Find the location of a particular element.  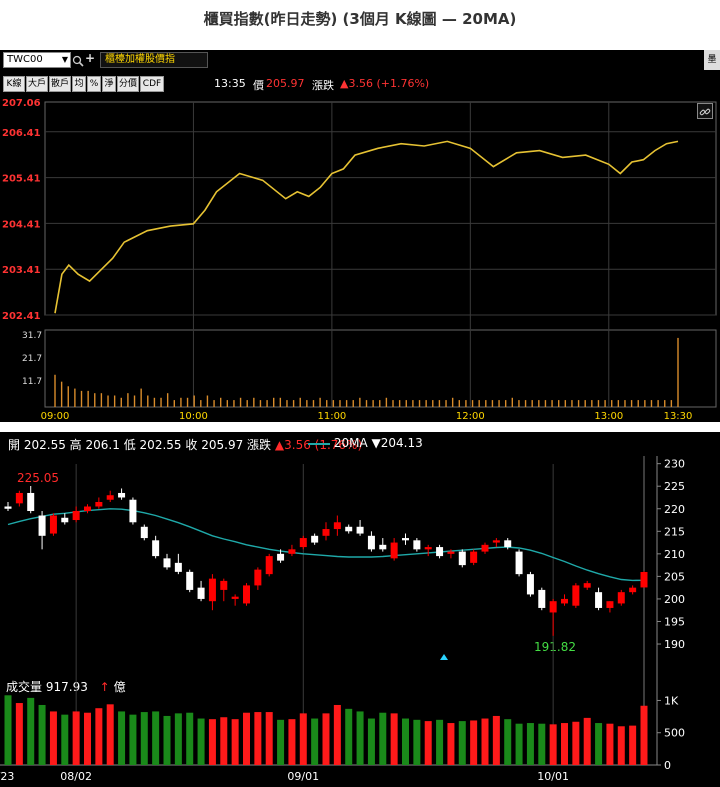

price-tick-label: 202.41 is located at coordinates (21, 316).